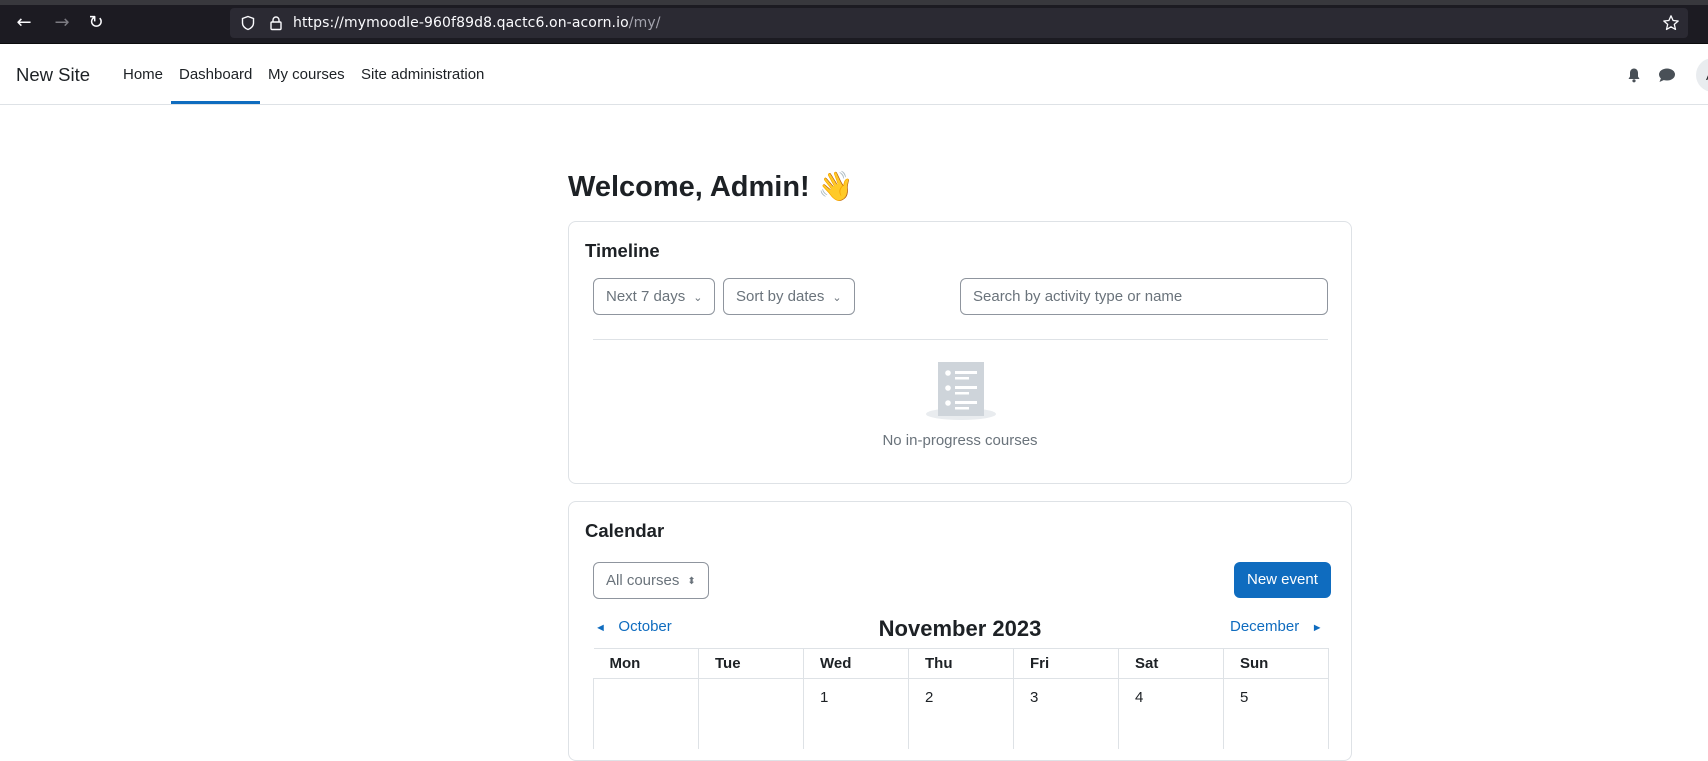 Image resolution: width=1708 pixels, height=761 pixels. Describe the element at coordinates (856, 663) in the screenshot. I see `weekday-header: Wed` at that location.